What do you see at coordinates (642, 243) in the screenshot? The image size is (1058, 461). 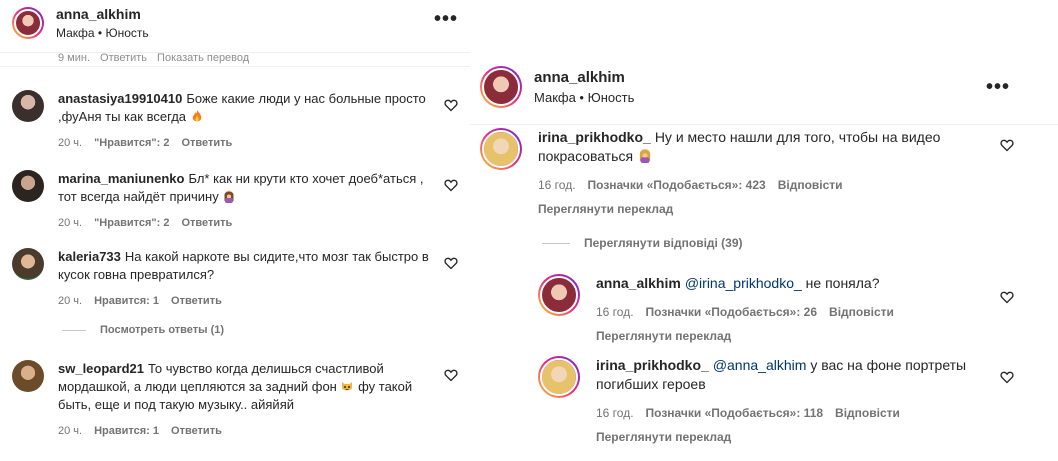 I see `view-replies-button: Переглянути відповіді (39)` at bounding box center [642, 243].